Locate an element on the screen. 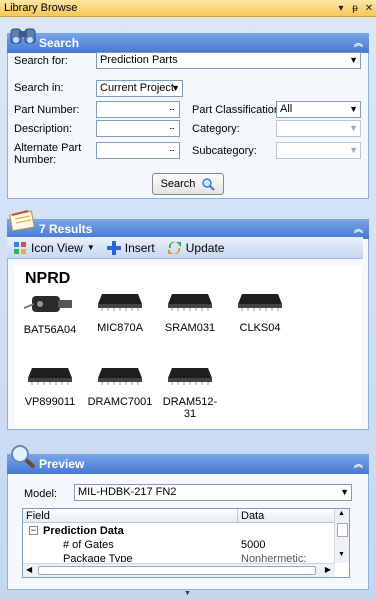 The image size is (376, 600). vertical-scrollbar: ▲ ▼ is located at coordinates (341, 536).